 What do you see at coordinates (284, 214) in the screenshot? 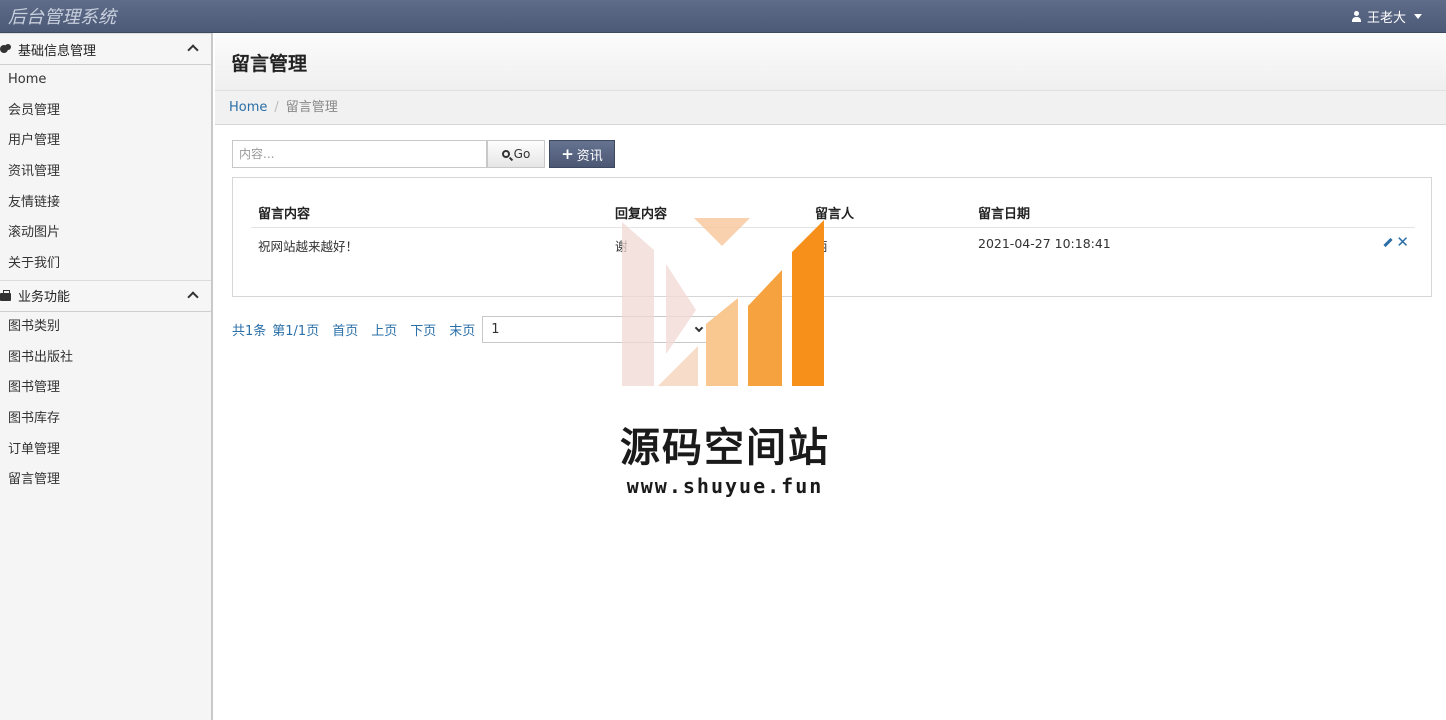
I see `column-header-content: 留言内容` at bounding box center [284, 214].